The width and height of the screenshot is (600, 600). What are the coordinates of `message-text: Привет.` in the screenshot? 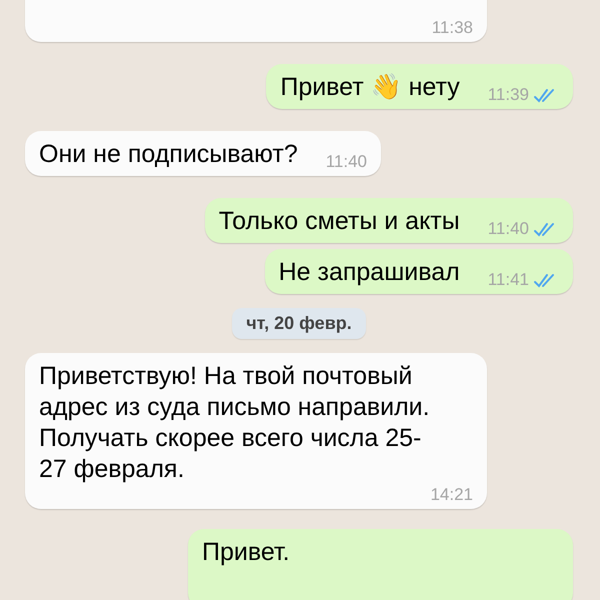 It's located at (246, 552).